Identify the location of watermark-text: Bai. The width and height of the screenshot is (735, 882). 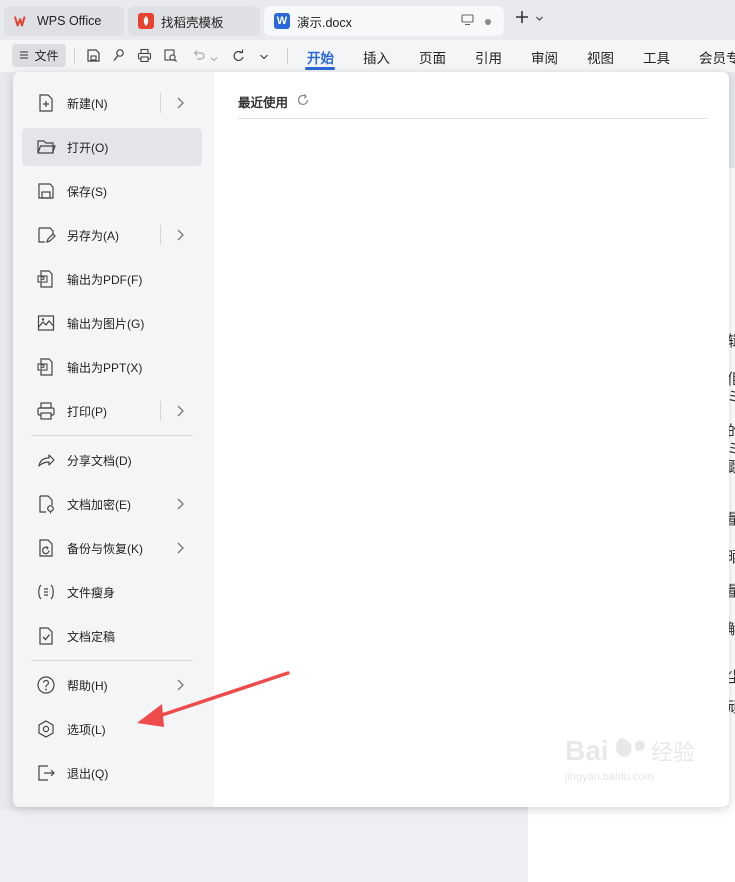
(587, 750).